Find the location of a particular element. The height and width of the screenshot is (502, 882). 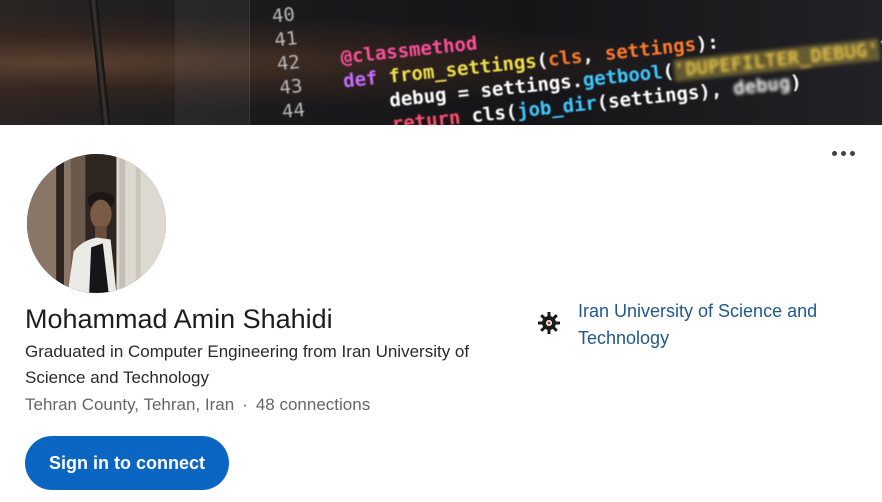

more-horizontal-icon is located at coordinates (843, 153).